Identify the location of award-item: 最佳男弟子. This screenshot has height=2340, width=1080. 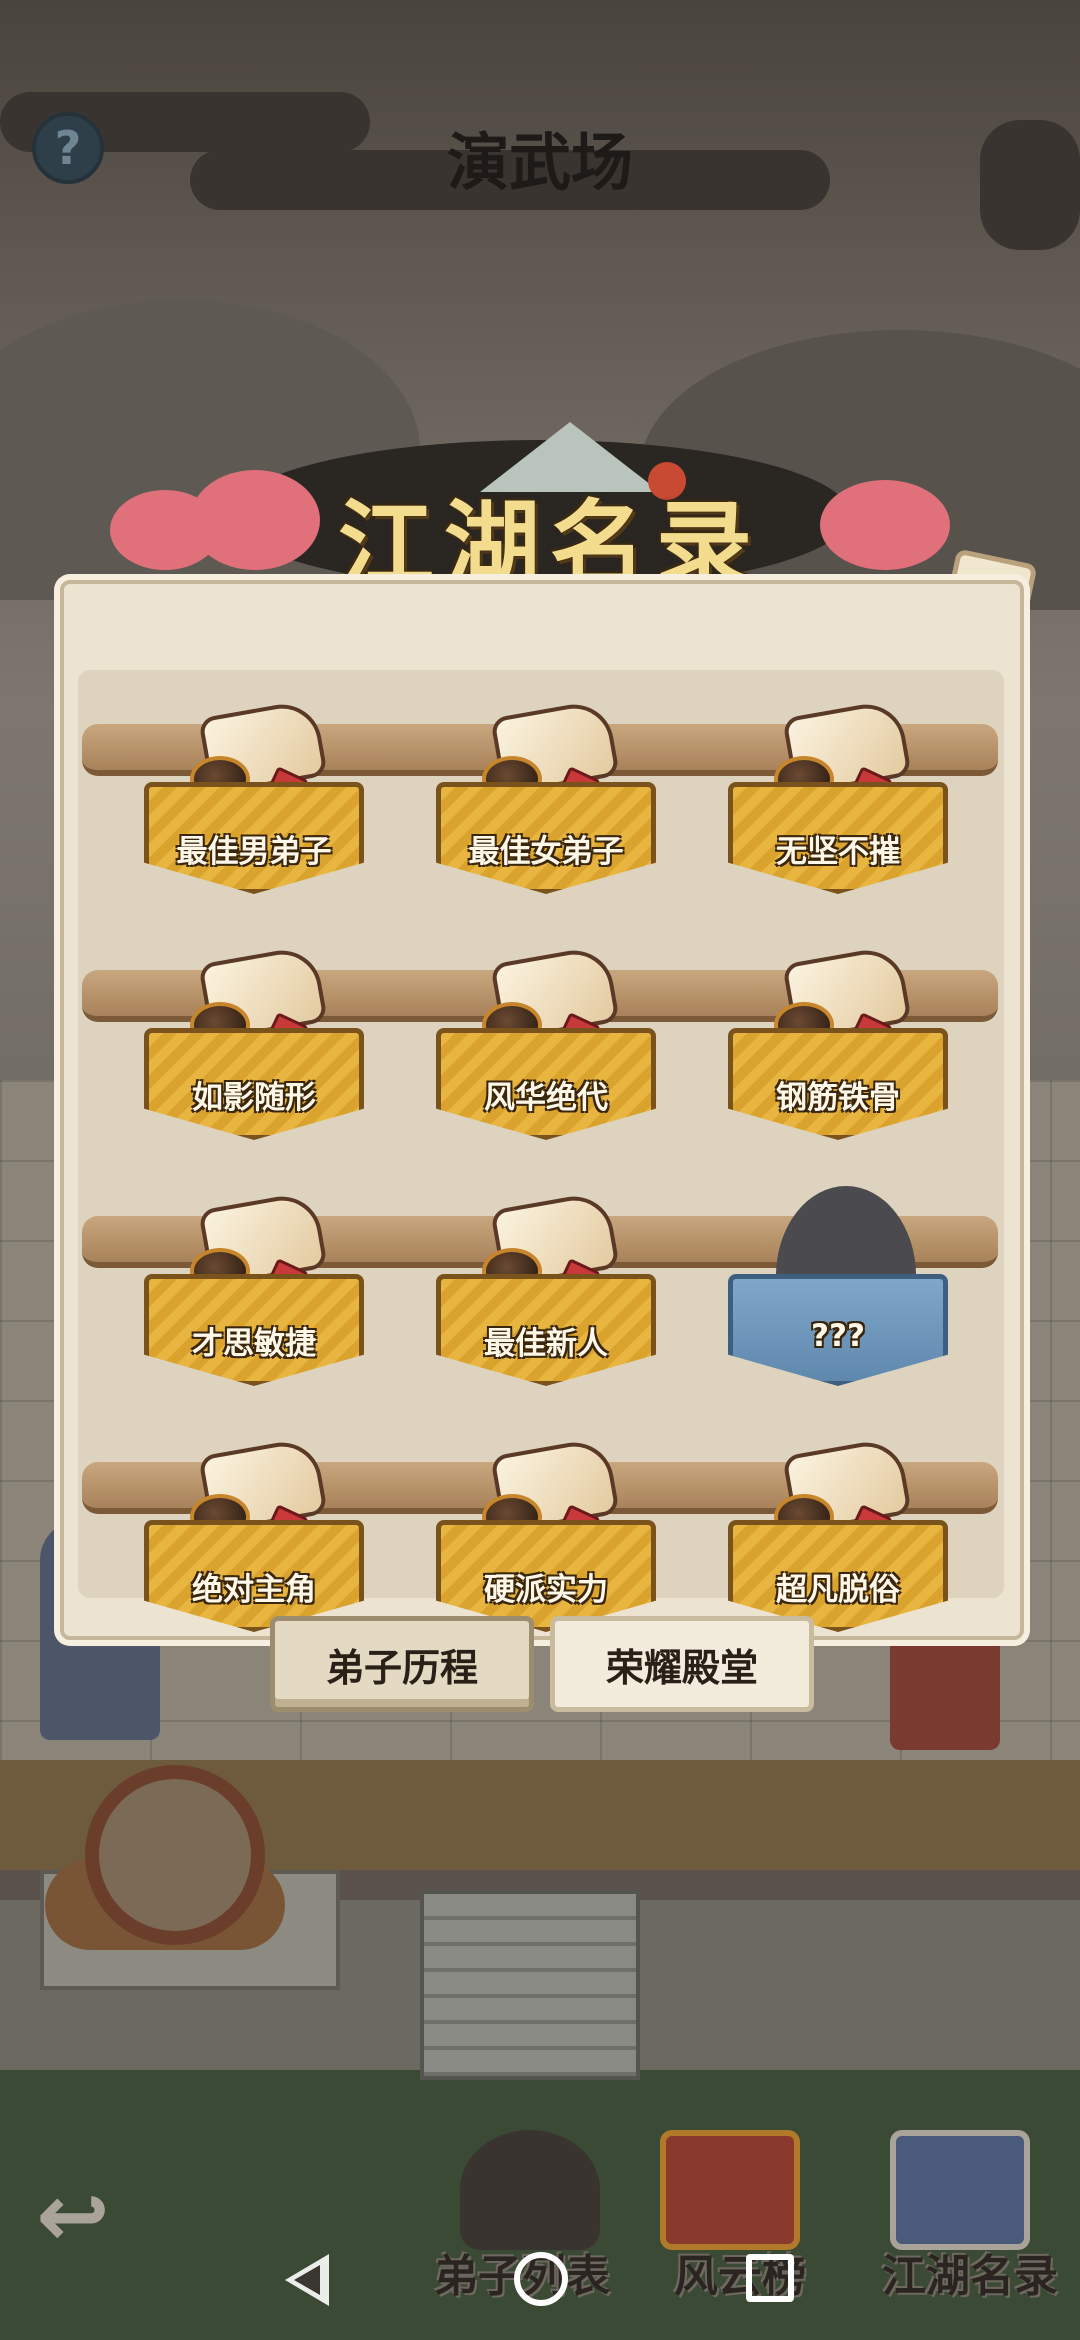
(254, 805).